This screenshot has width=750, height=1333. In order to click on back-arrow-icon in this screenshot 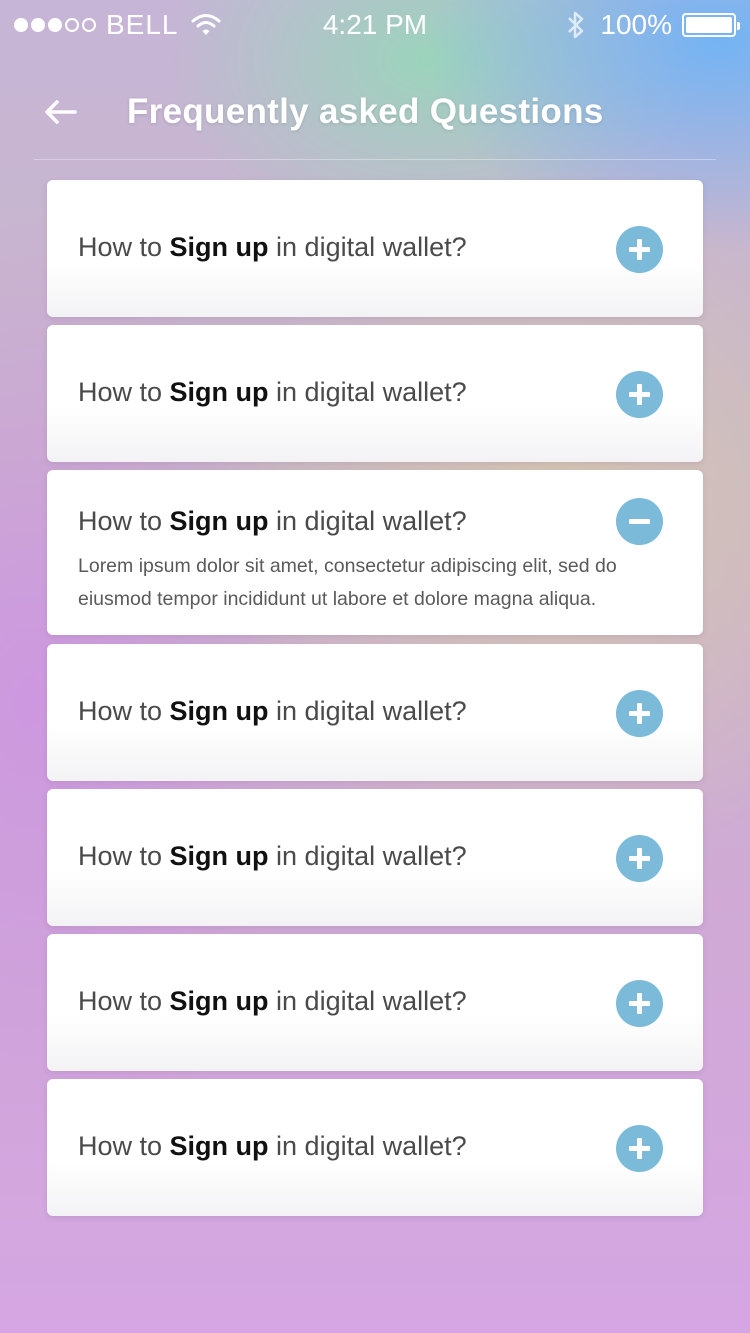, I will do `click(61, 112)`.